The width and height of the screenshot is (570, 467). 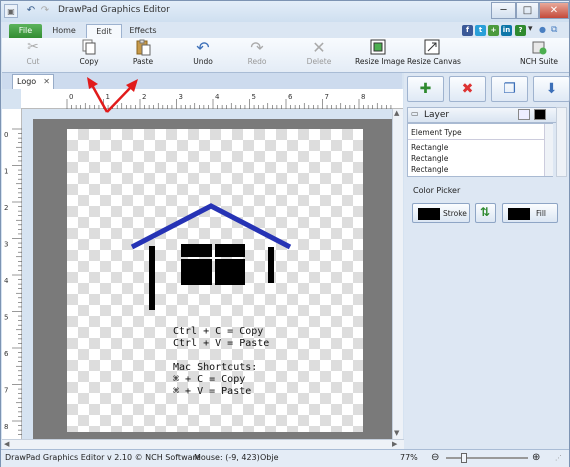 What do you see at coordinates (181, 97) in the screenshot?
I see `ruler-label: 3` at bounding box center [181, 97].